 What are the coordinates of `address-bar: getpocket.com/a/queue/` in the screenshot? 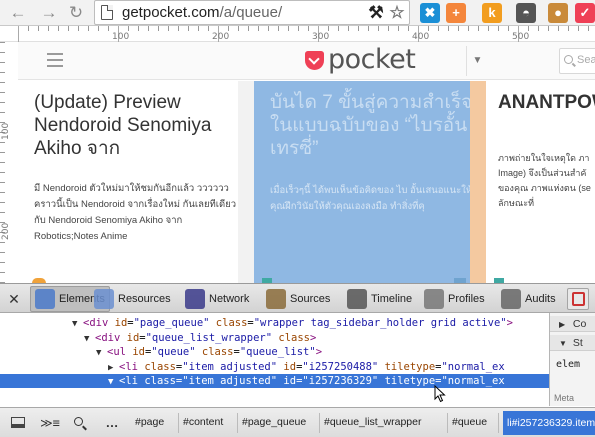 It's located at (252, 12).